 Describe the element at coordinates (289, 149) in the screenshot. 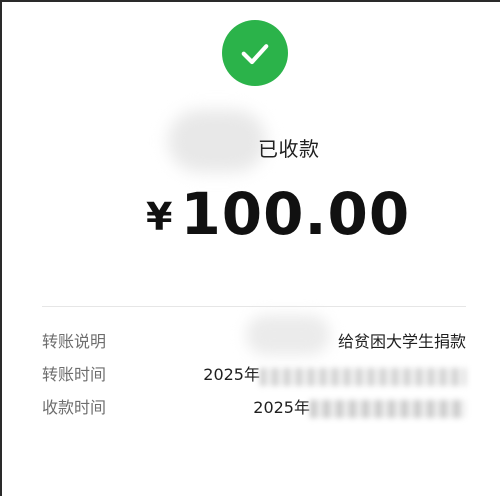

I see `receive-status-text: 已收款` at that location.